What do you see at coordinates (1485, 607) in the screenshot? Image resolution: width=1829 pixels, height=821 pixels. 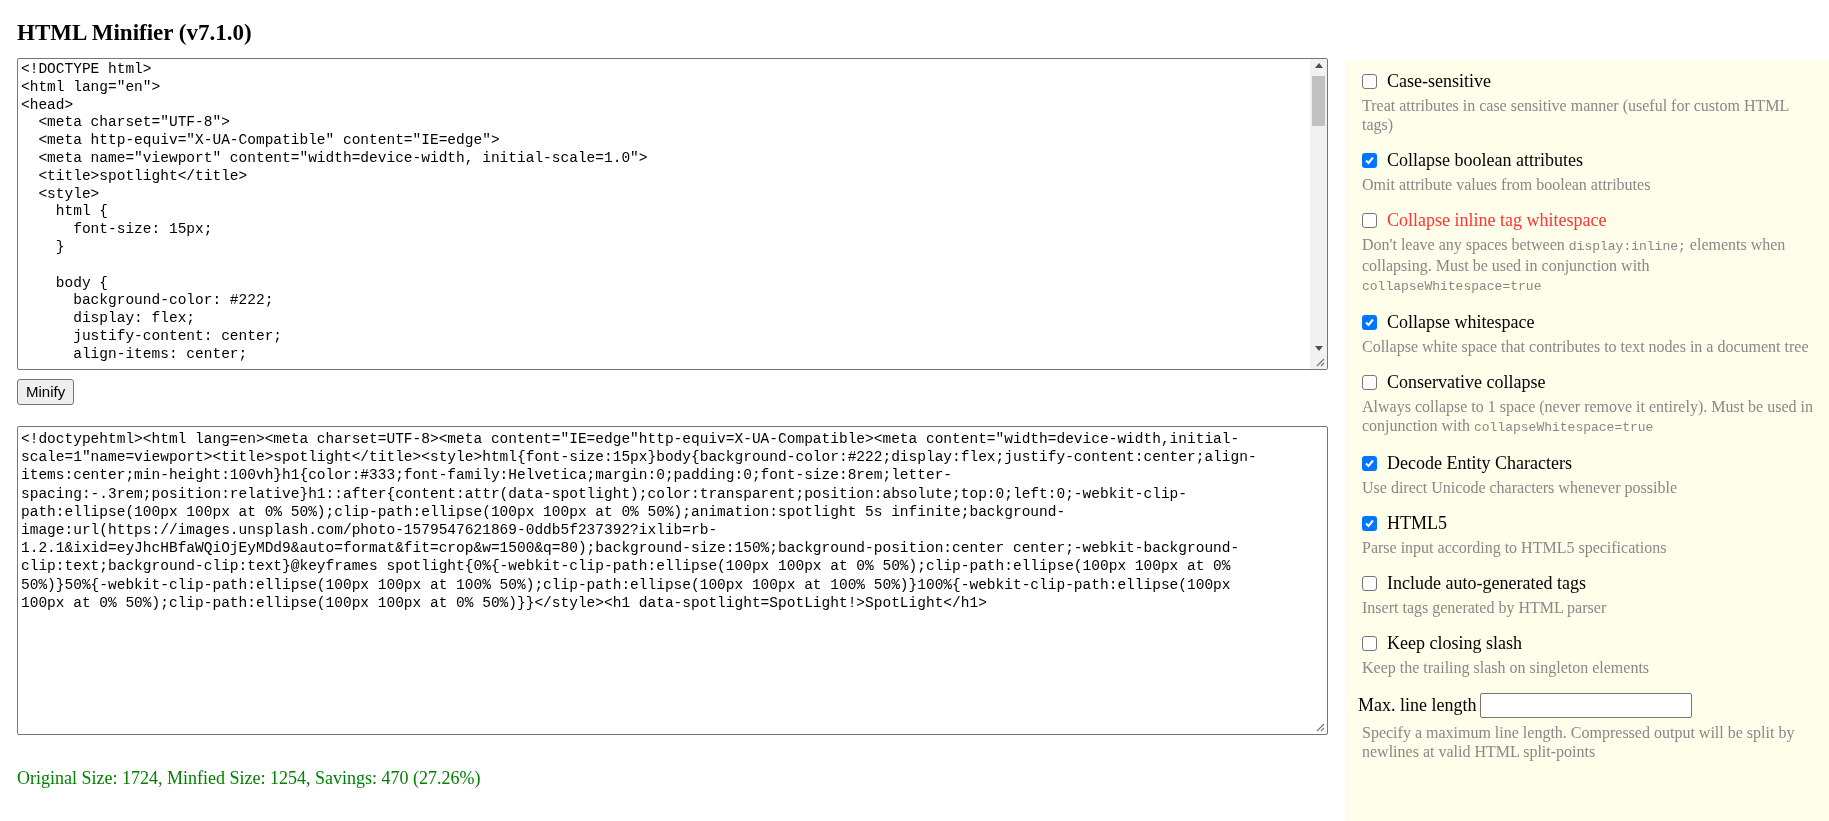 I see `option-description: Insert tags generated by HTML parser` at bounding box center [1485, 607].